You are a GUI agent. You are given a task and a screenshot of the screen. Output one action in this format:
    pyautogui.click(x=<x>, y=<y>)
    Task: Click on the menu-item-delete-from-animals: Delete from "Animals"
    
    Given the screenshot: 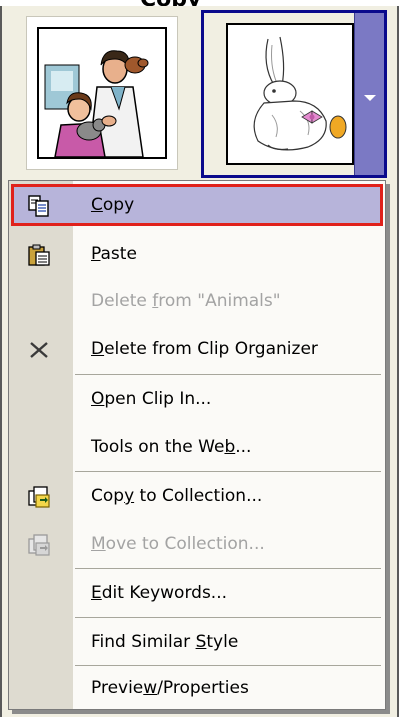 What is the action you would take?
    pyautogui.click(x=197, y=301)
    